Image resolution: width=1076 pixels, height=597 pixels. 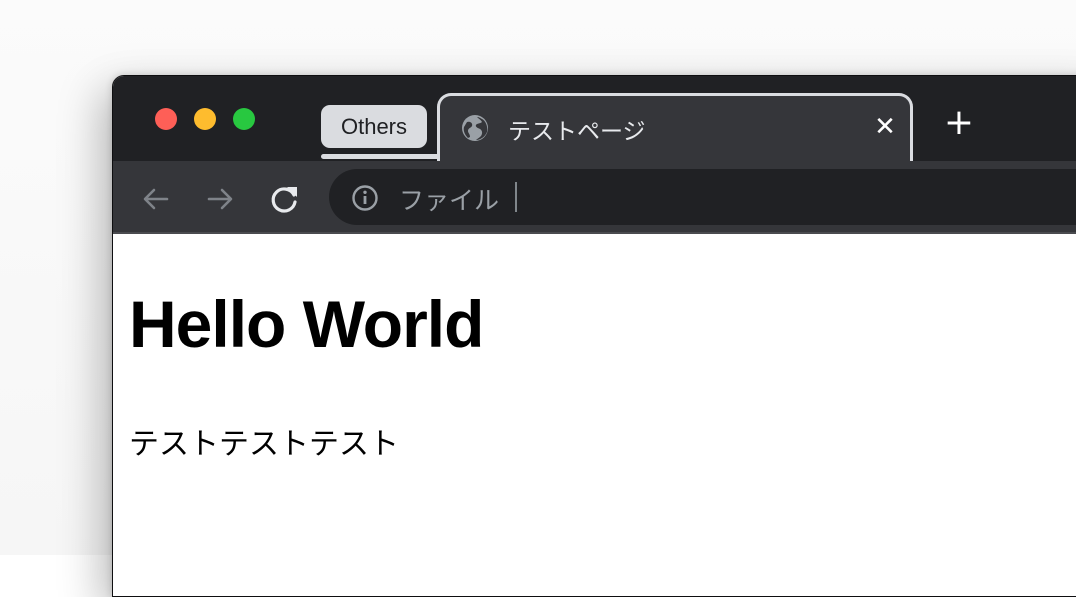 I want to click on browser-toolbar: ファイル, so click(x=594, y=197).